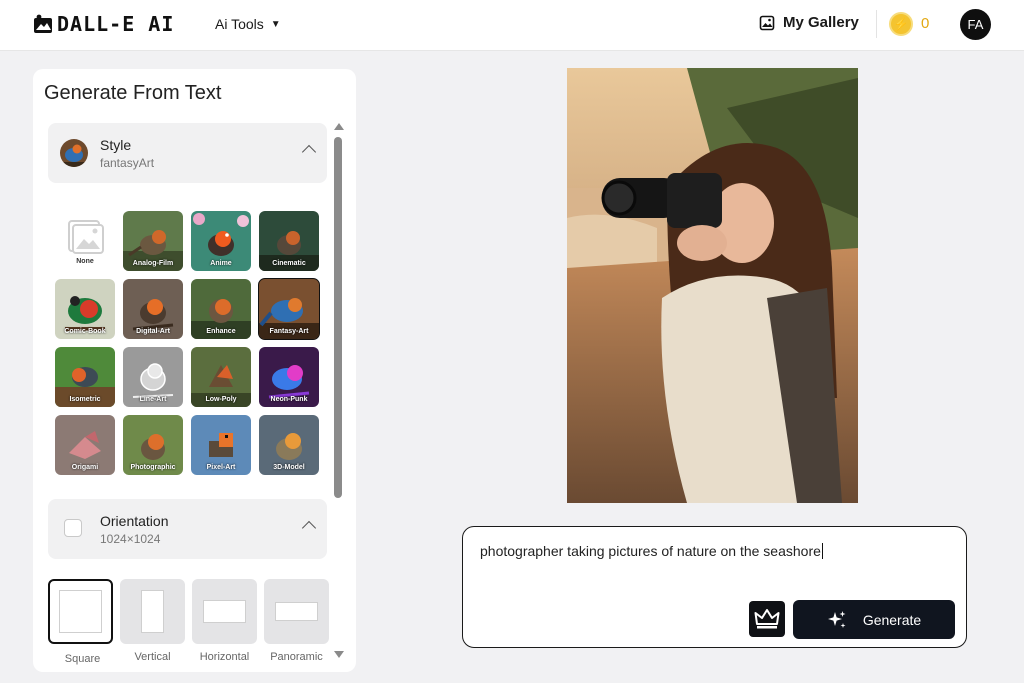 This screenshot has width=1024, height=683. Describe the element at coordinates (224, 611) in the screenshot. I see `horizontal-shape` at that location.